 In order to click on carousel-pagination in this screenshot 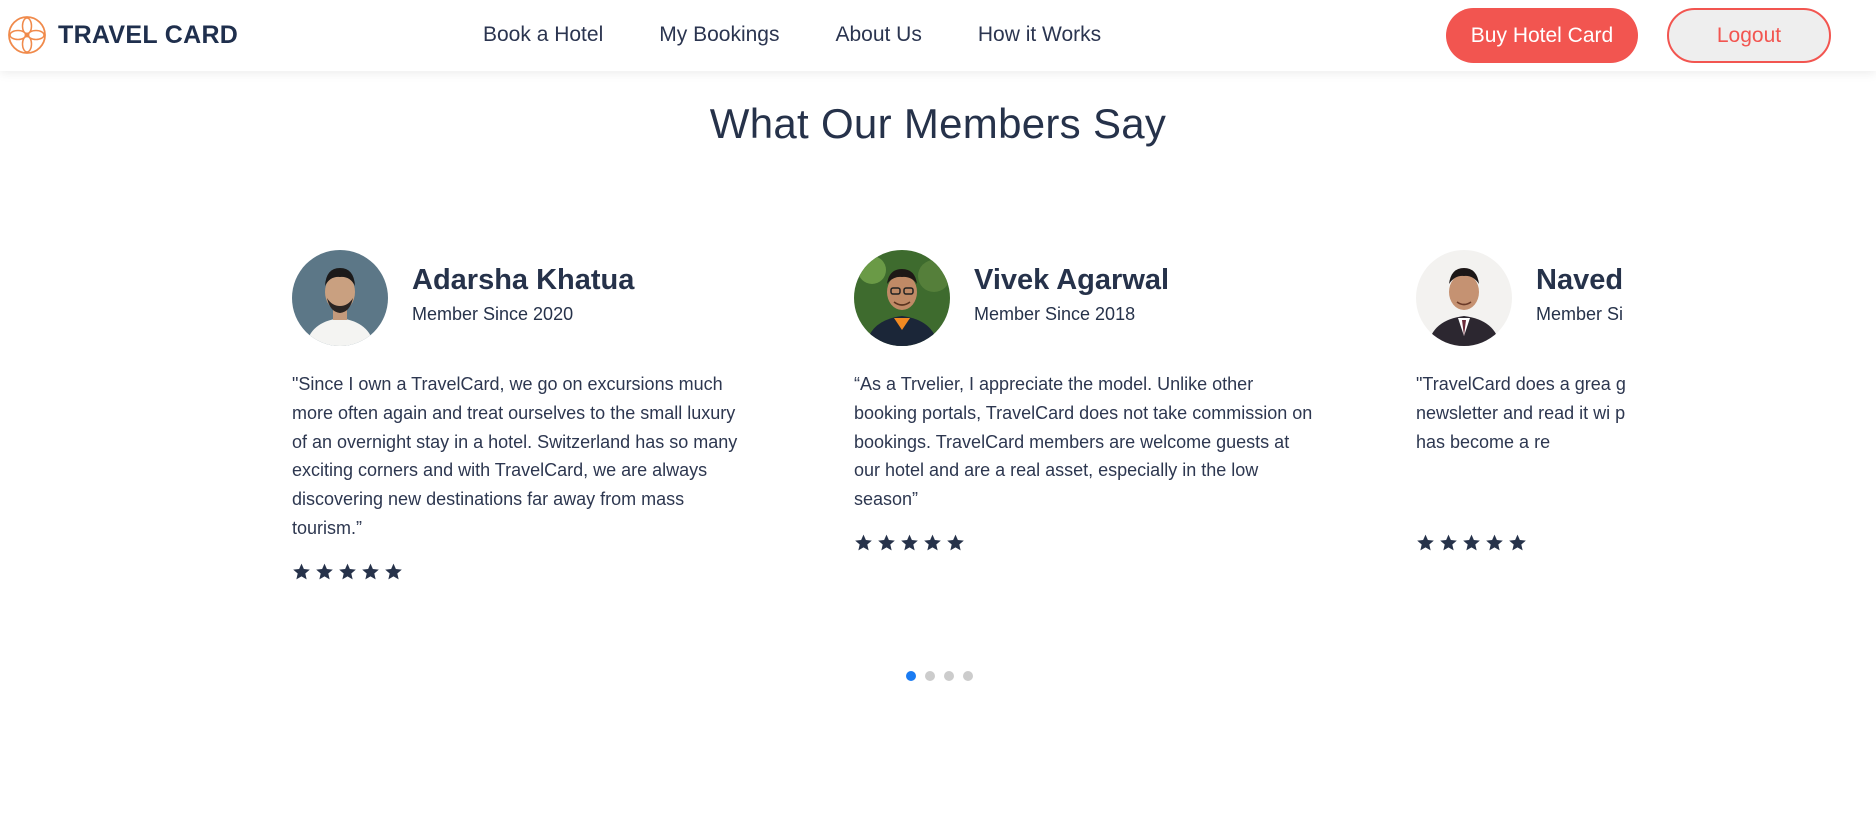, I will do `click(939, 676)`.